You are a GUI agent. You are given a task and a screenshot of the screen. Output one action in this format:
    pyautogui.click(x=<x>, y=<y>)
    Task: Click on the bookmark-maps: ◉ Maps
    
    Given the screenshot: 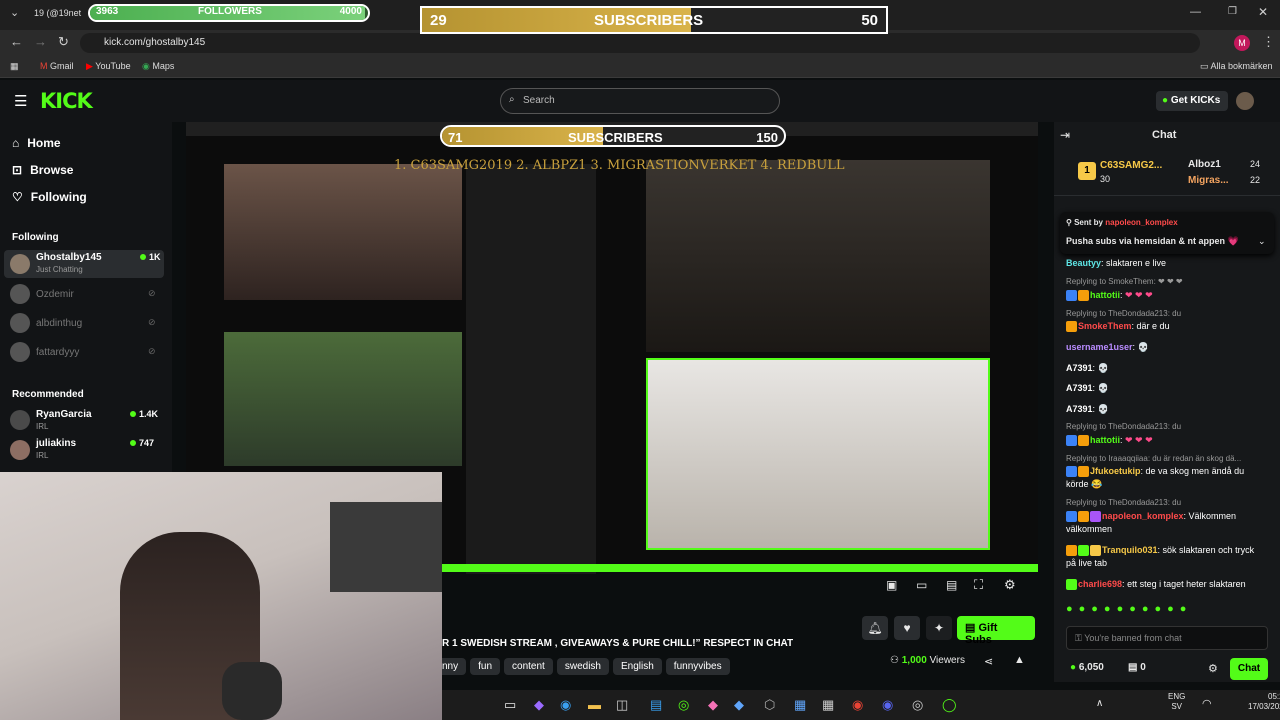 What is the action you would take?
    pyautogui.click(x=158, y=66)
    